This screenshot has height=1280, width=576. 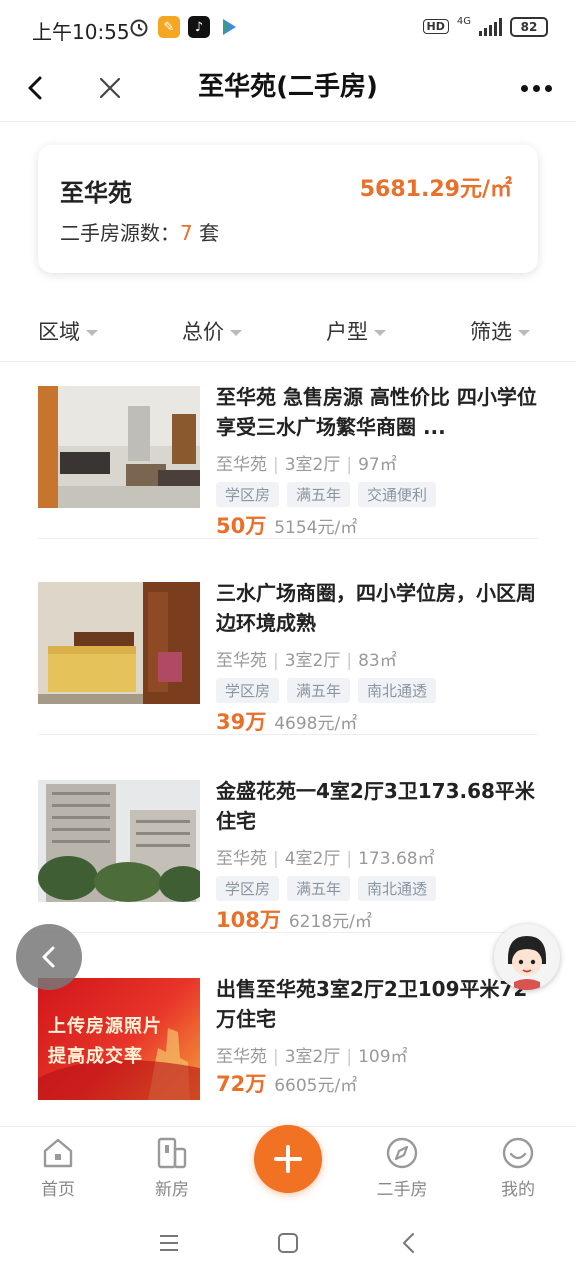 I want to click on back-system-button, so click(x=409, y=1243).